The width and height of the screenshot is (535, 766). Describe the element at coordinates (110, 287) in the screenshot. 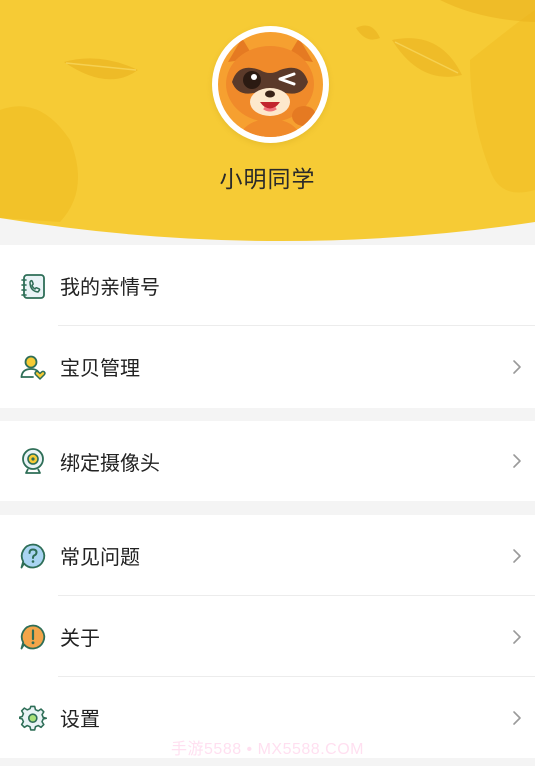

I see `menu-label-family-number: 我的亲情号` at that location.